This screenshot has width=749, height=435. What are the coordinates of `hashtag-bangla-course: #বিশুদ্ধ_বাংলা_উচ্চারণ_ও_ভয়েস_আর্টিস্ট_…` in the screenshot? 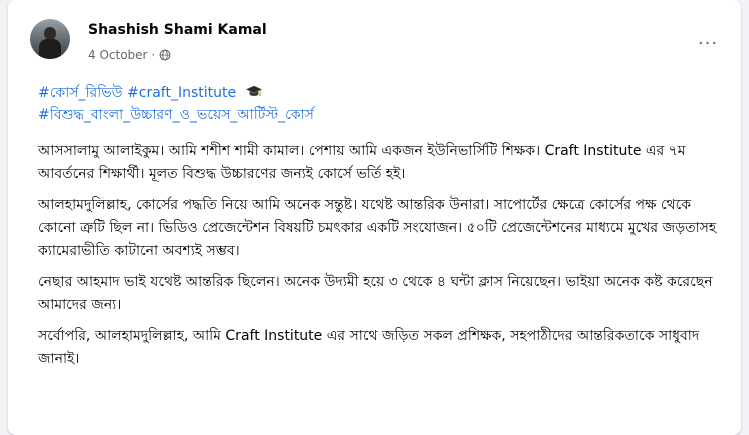 It's located at (176, 115).